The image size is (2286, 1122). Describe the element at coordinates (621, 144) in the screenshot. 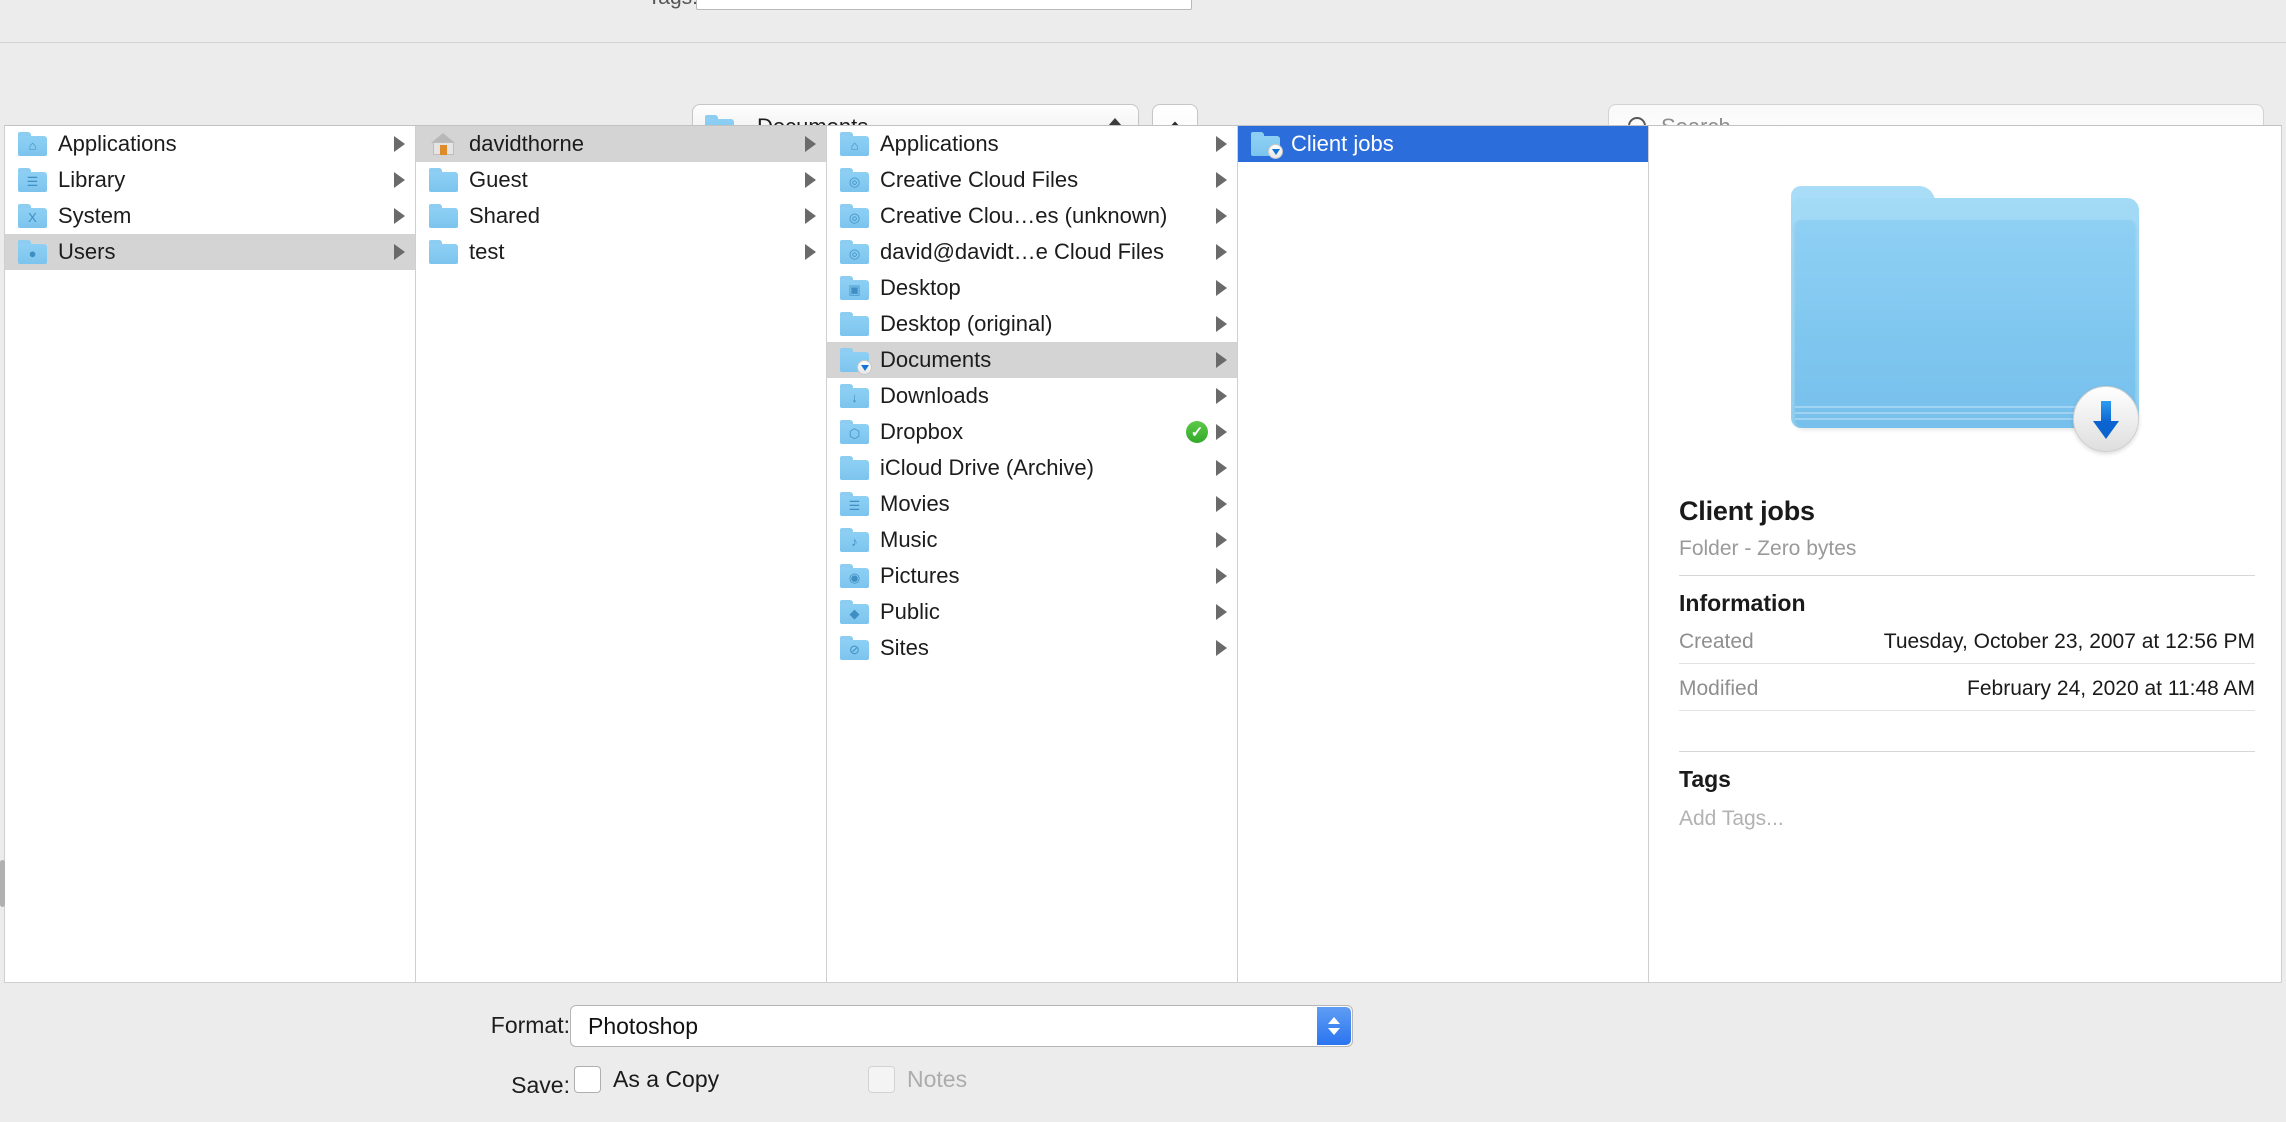

I see `list-item: davidthorne` at that location.